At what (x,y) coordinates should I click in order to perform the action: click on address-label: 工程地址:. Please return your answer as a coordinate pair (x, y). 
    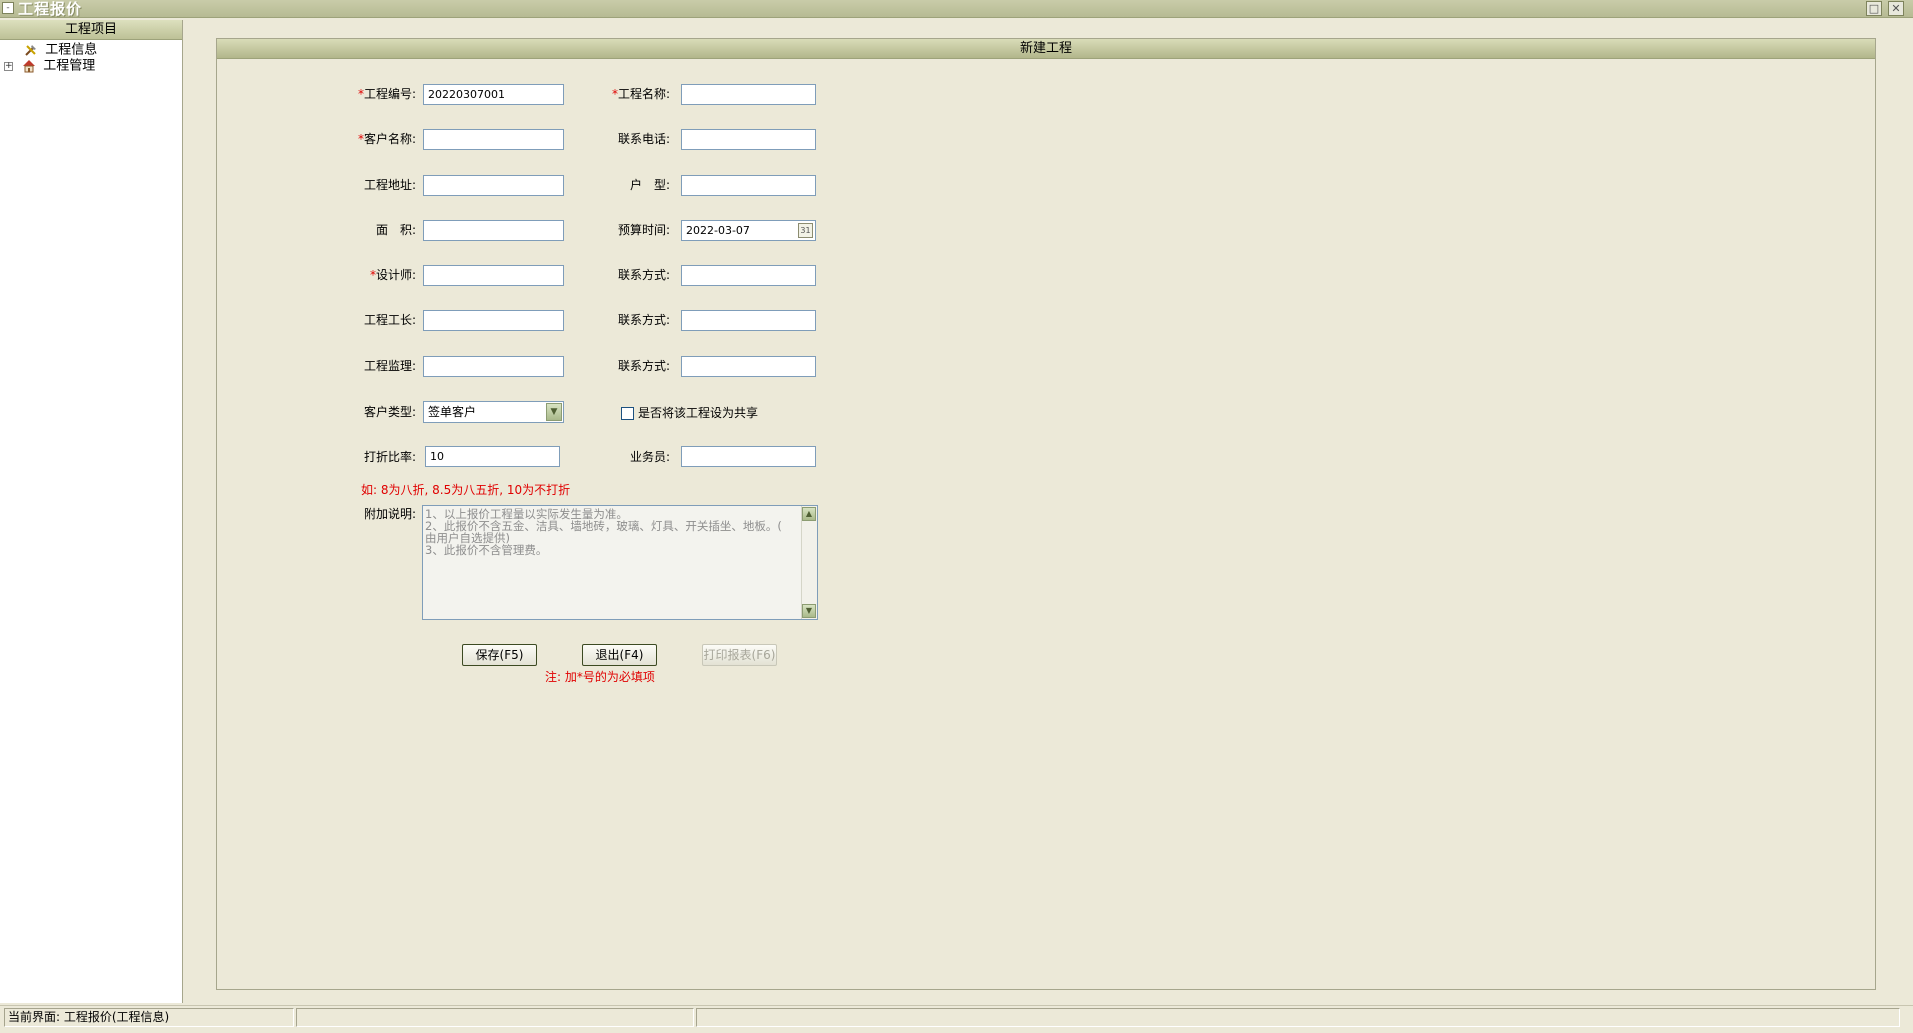
    Looking at the image, I should click on (389, 185).